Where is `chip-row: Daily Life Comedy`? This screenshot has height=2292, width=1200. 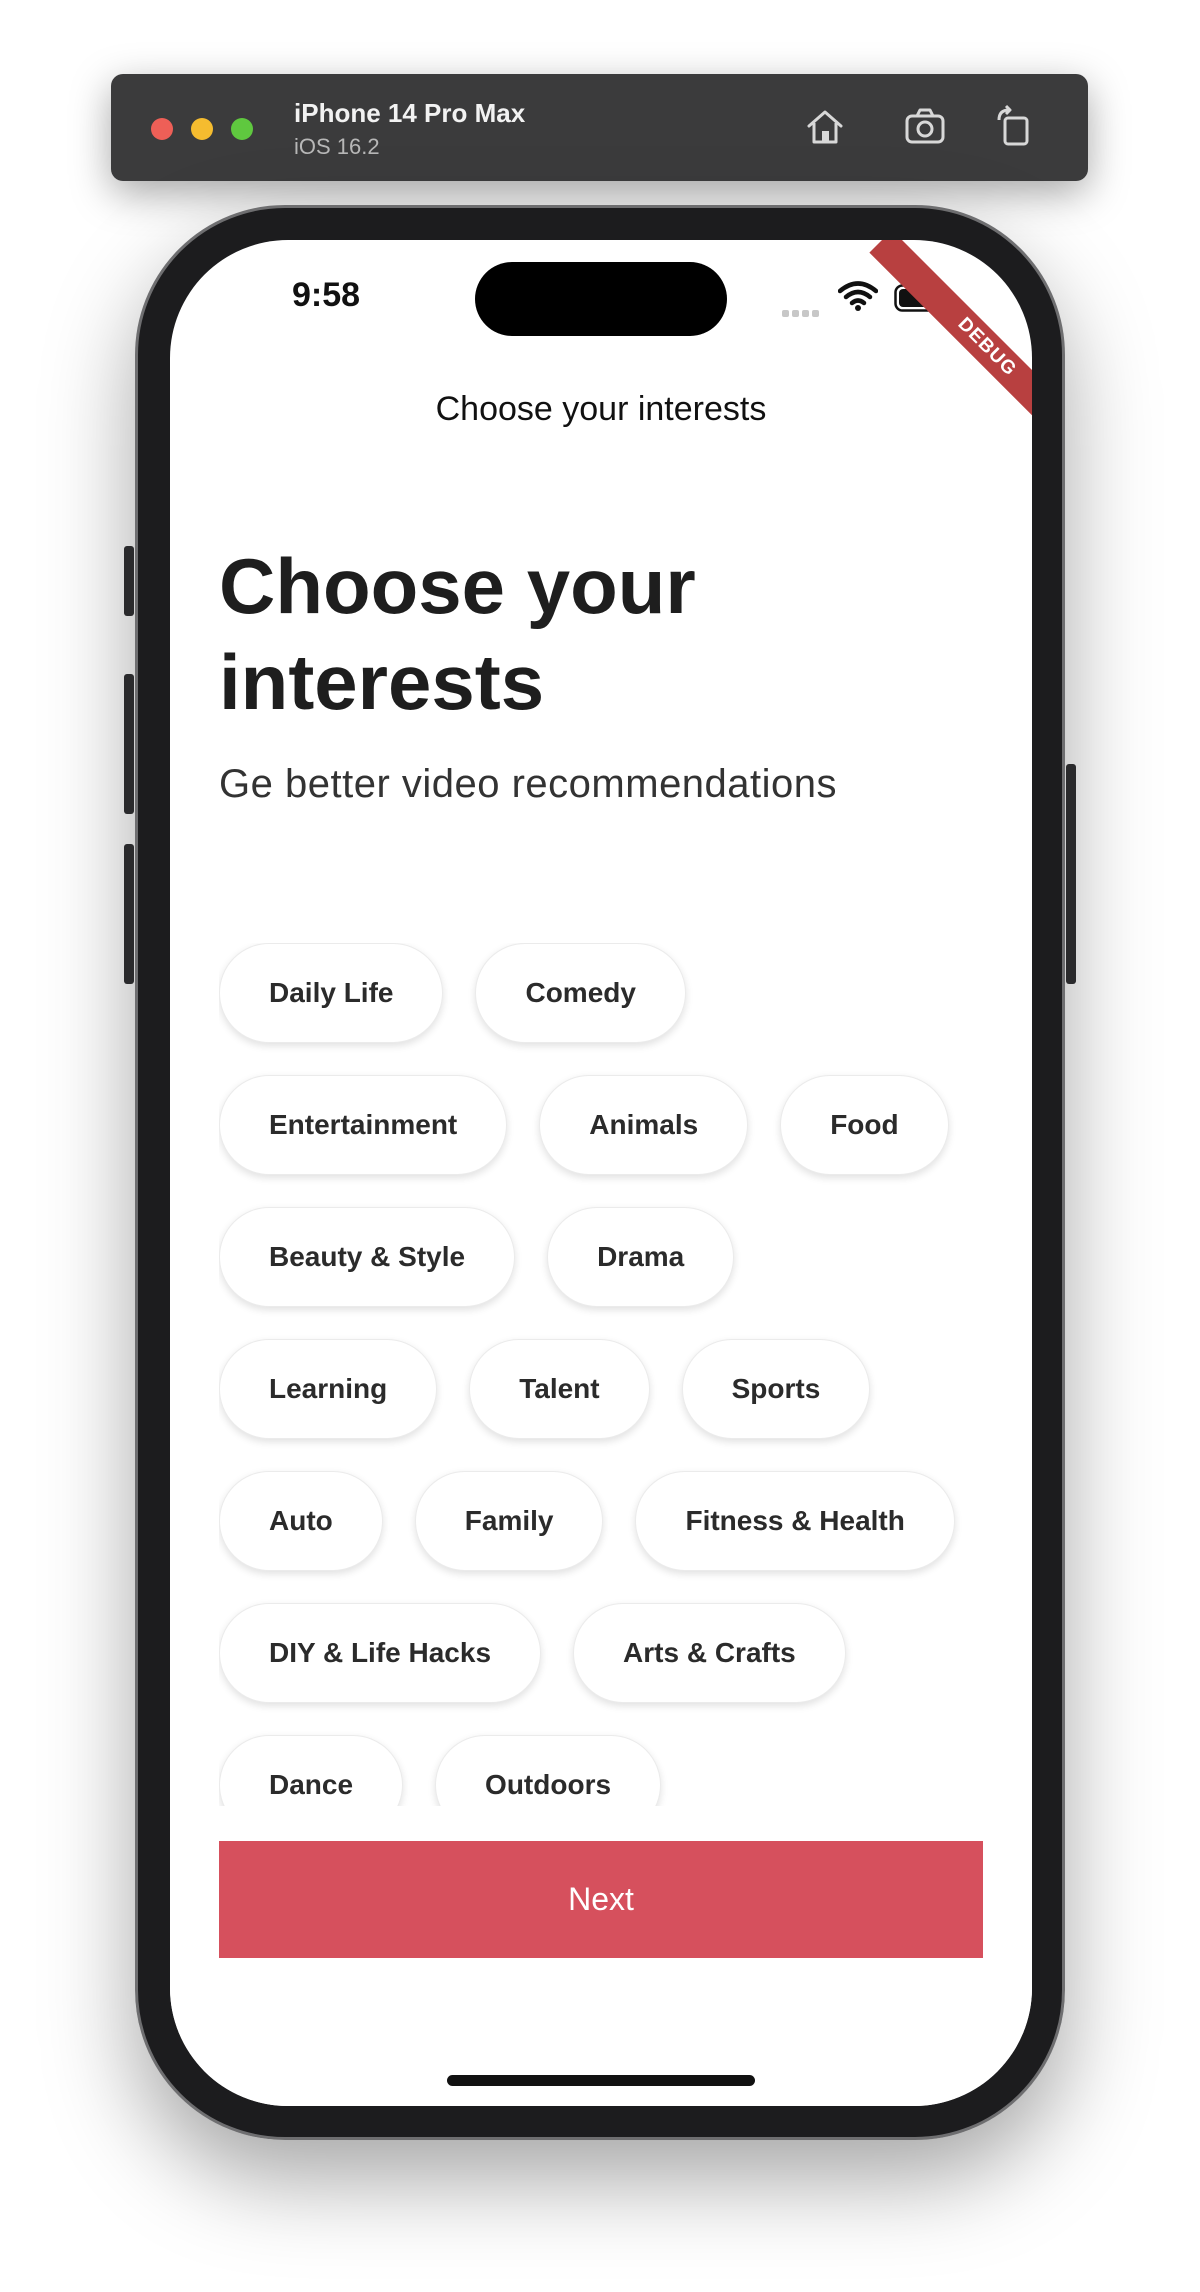 chip-row: Daily Life Comedy is located at coordinates (619, 993).